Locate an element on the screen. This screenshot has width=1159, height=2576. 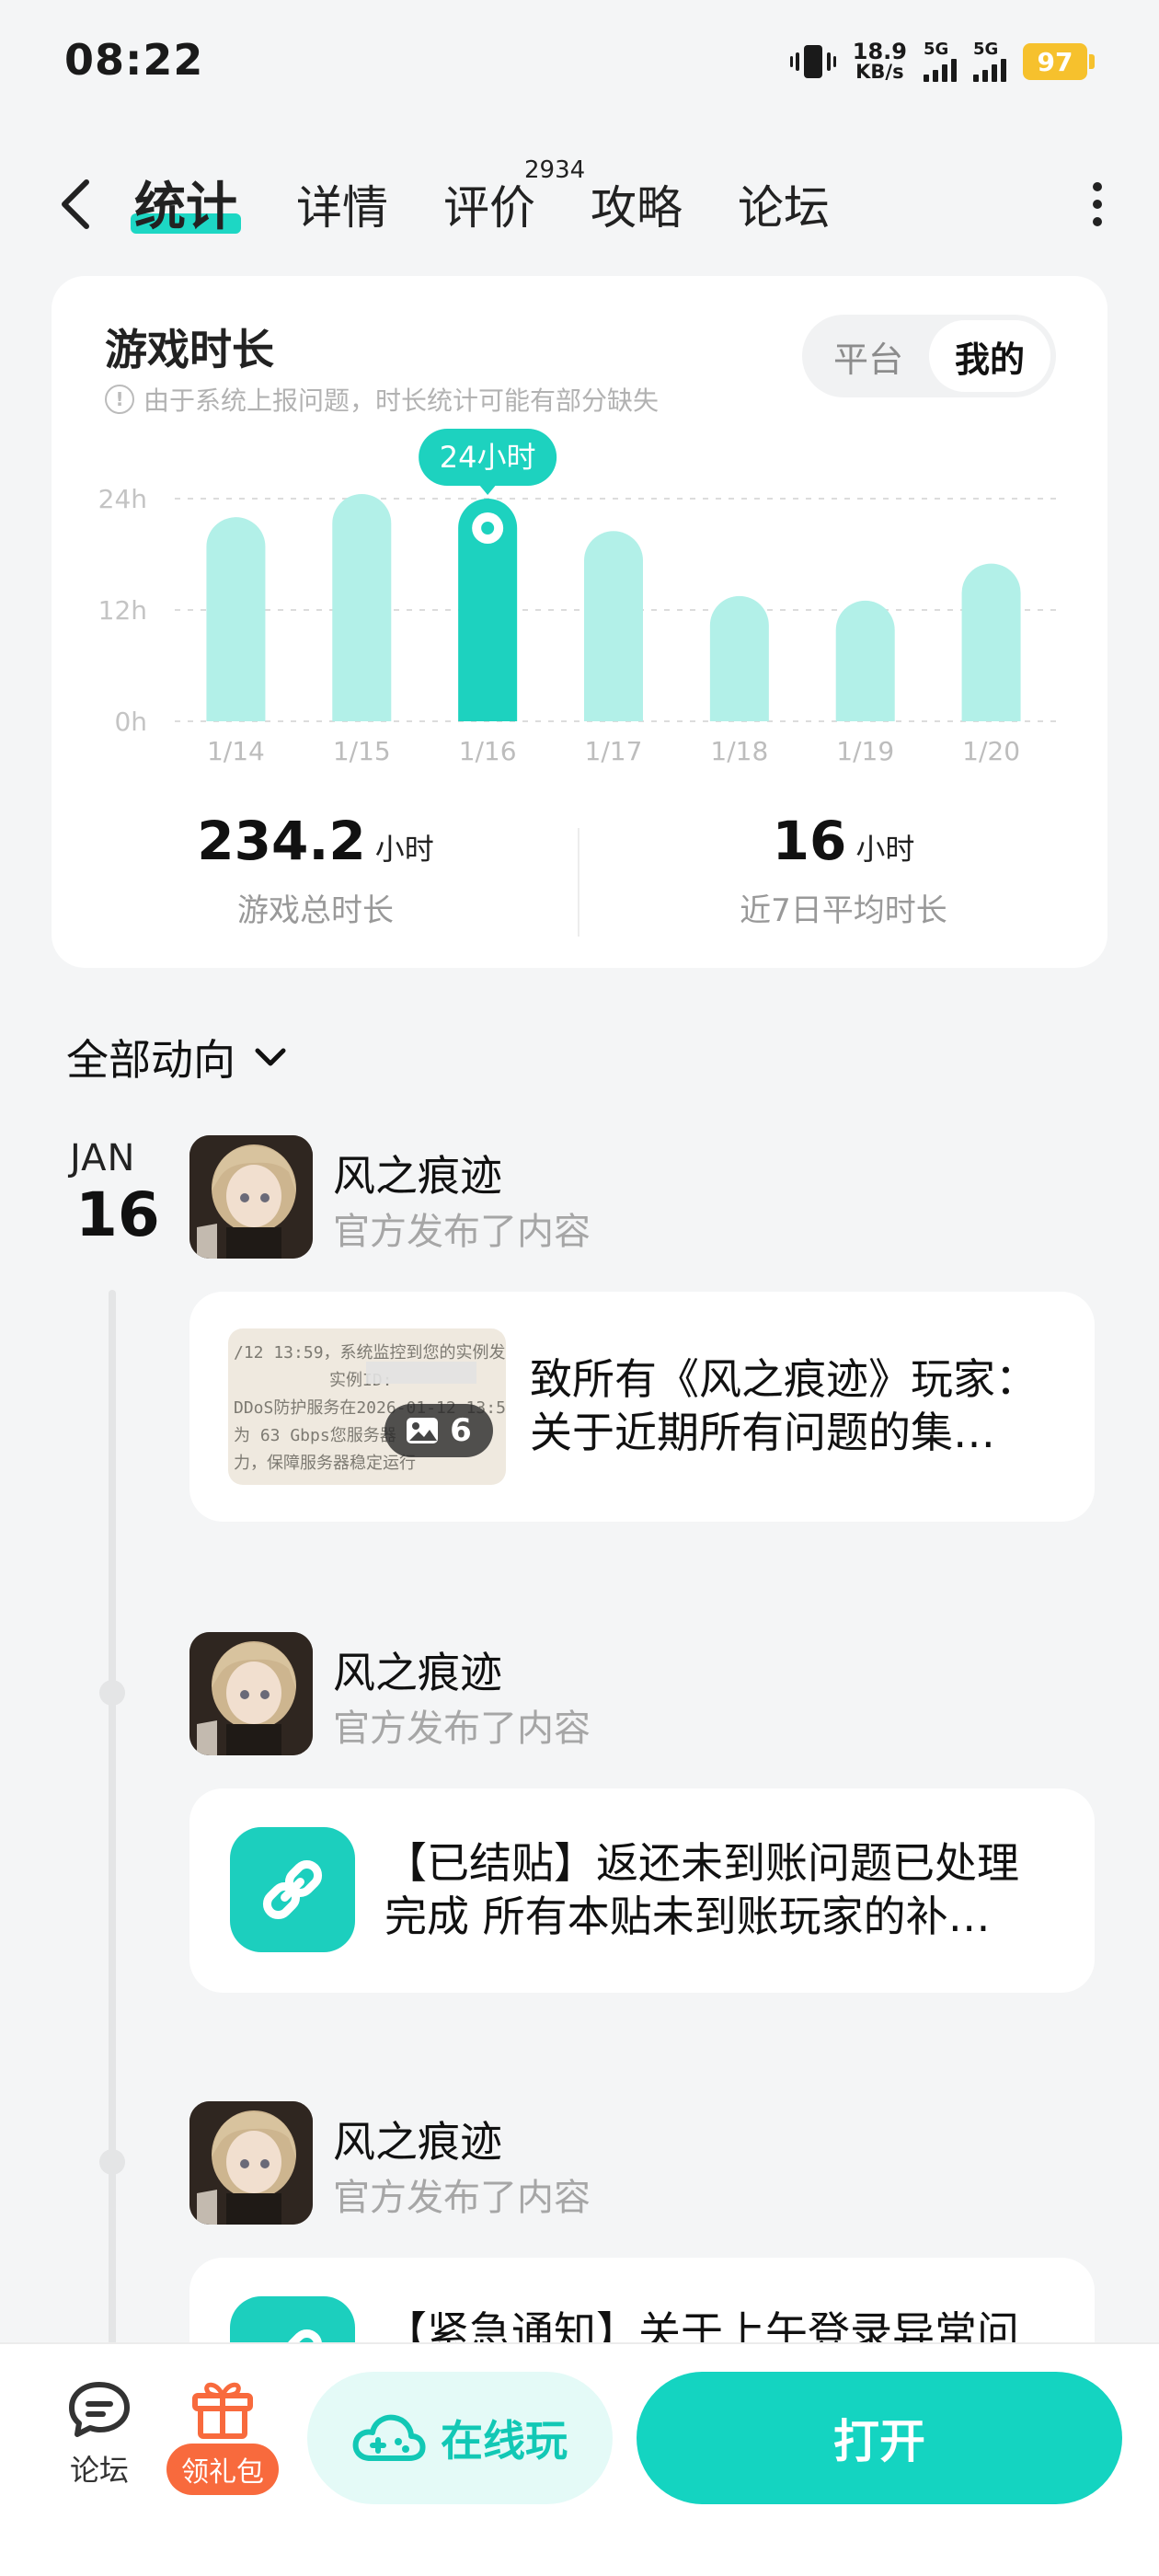
x-tick-label: 1/19 is located at coordinates (865, 751).